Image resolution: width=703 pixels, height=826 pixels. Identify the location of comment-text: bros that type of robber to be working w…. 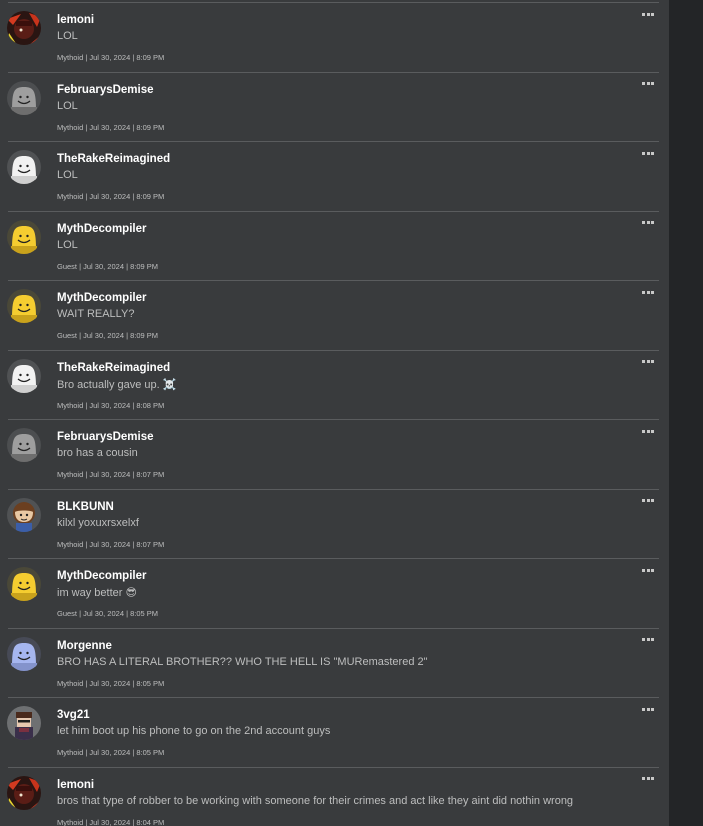
(315, 800).